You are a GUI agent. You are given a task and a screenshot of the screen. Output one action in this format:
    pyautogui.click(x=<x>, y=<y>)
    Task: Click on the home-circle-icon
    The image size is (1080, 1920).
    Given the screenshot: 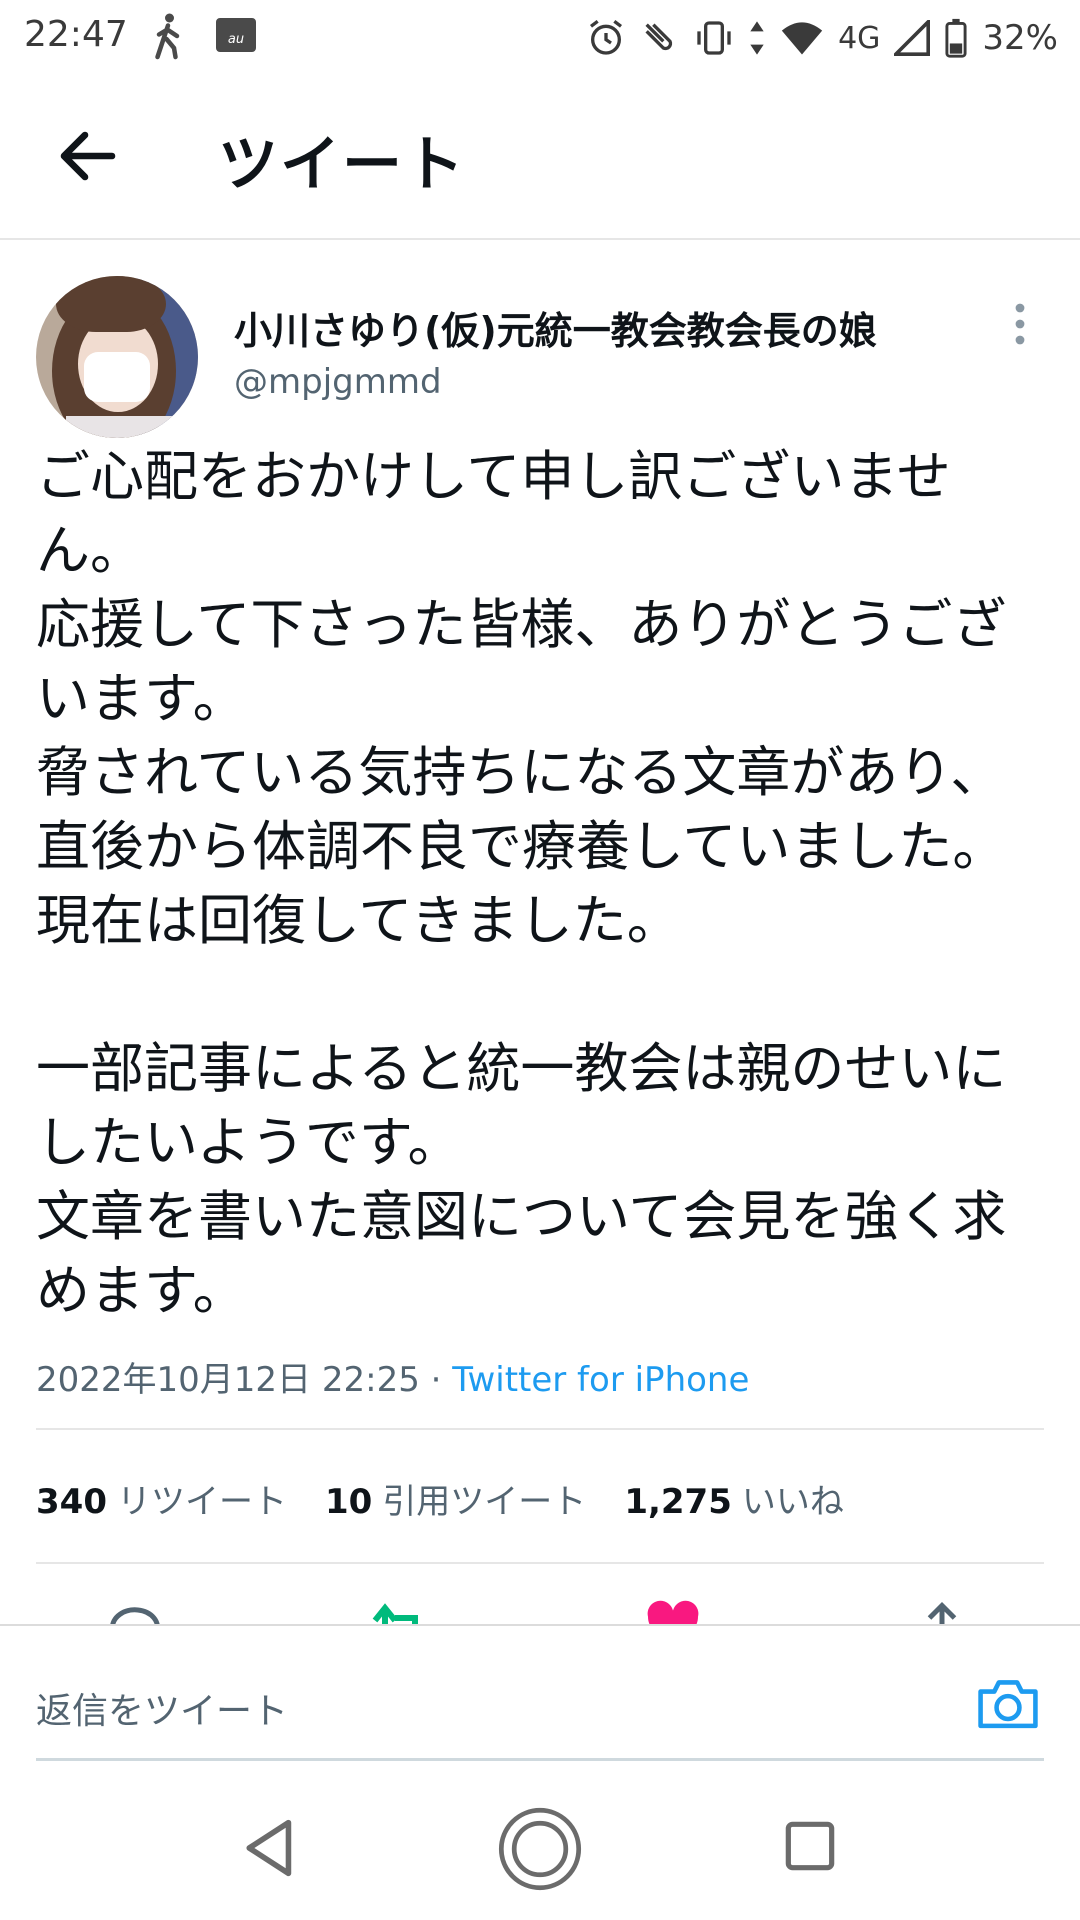 What is the action you would take?
    pyautogui.click(x=540, y=1849)
    